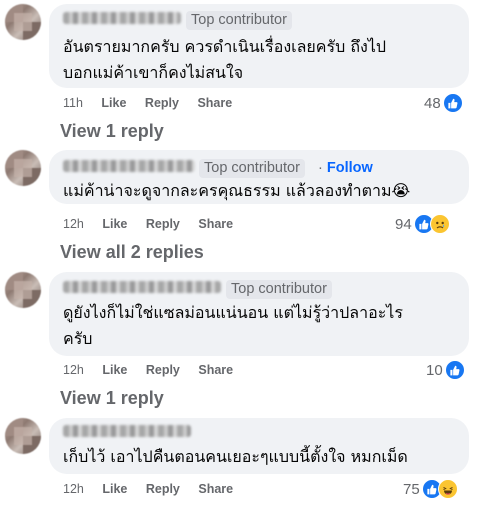 The width and height of the screenshot is (500, 506). I want to click on reaction-count: 10, so click(434, 370).